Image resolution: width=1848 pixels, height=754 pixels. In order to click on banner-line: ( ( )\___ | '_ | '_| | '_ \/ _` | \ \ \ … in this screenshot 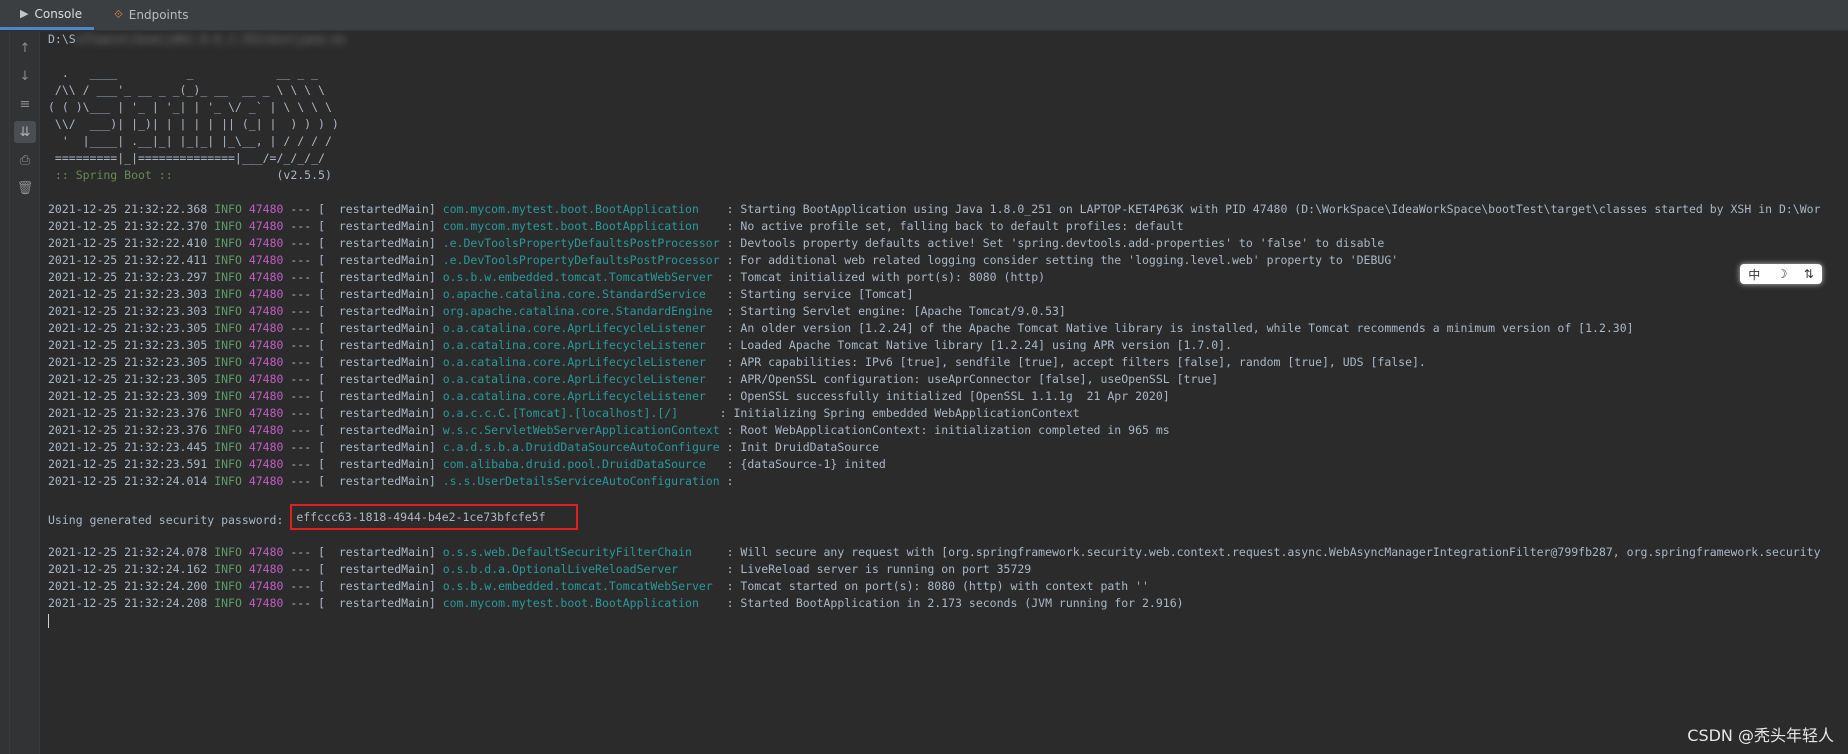, I will do `click(190, 107)`.